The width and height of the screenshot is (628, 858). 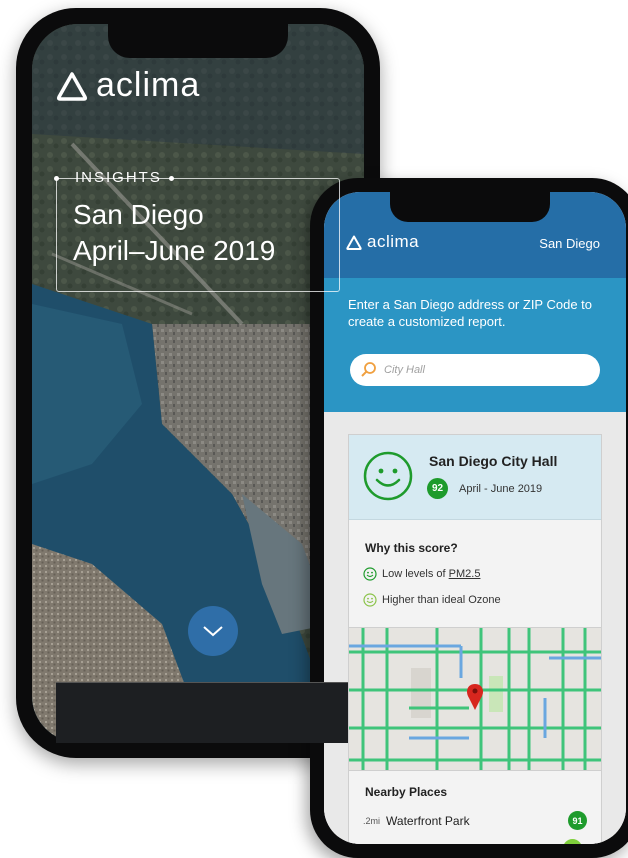 What do you see at coordinates (202, 712) in the screenshot?
I see `next-section-preview` at bounding box center [202, 712].